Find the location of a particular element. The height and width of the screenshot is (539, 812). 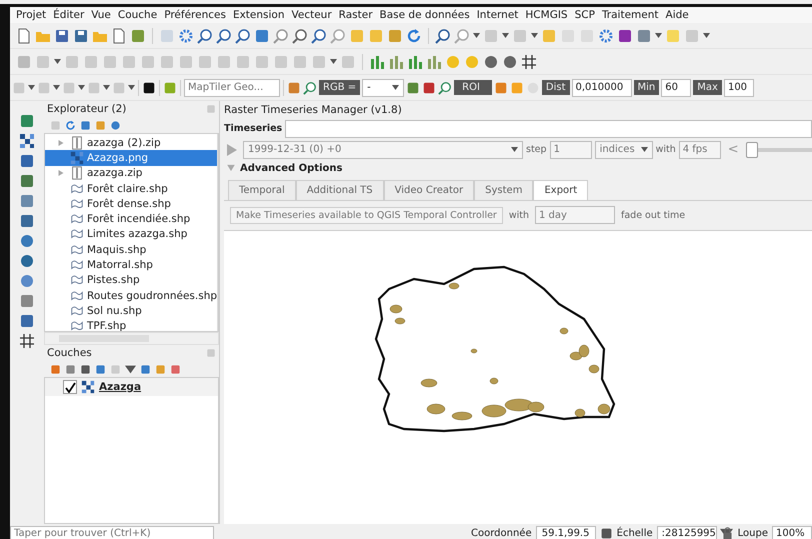

tab: Export is located at coordinates (560, 190).